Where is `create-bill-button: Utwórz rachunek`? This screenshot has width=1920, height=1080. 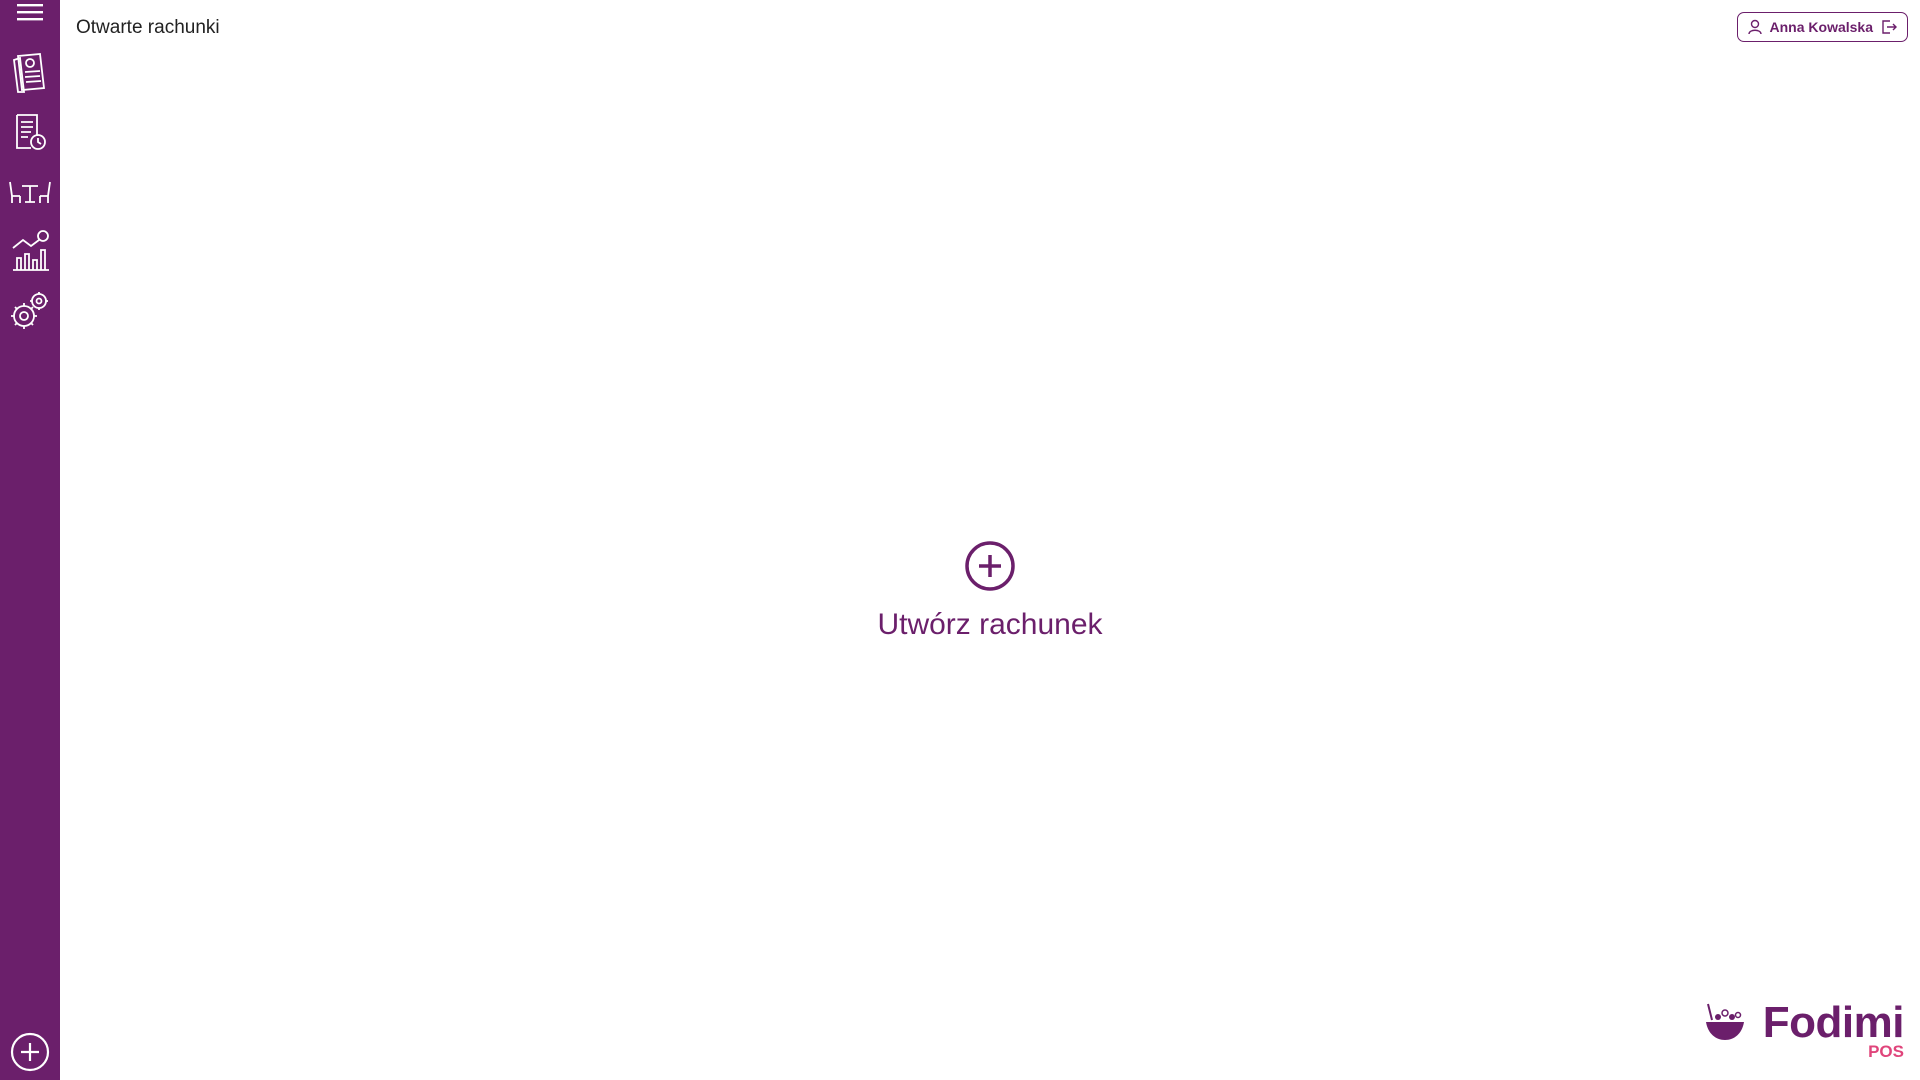
create-bill-button: Utwórz rachunek is located at coordinates (990, 591).